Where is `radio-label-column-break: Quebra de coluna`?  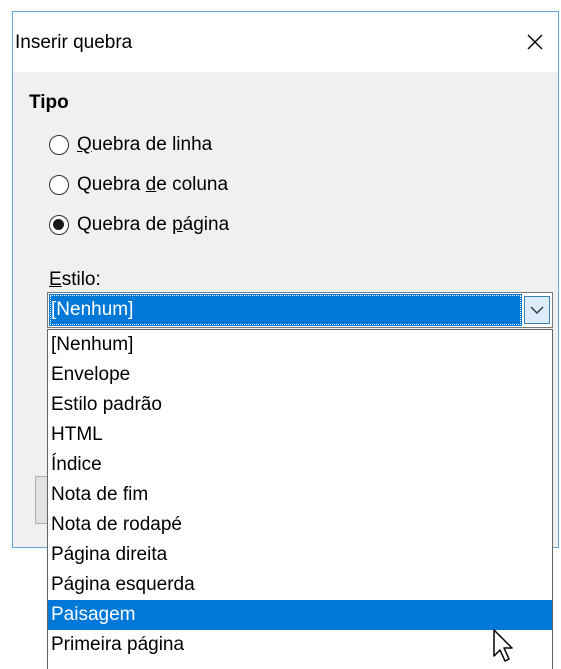 radio-label-column-break: Quebra de coluna is located at coordinates (153, 184).